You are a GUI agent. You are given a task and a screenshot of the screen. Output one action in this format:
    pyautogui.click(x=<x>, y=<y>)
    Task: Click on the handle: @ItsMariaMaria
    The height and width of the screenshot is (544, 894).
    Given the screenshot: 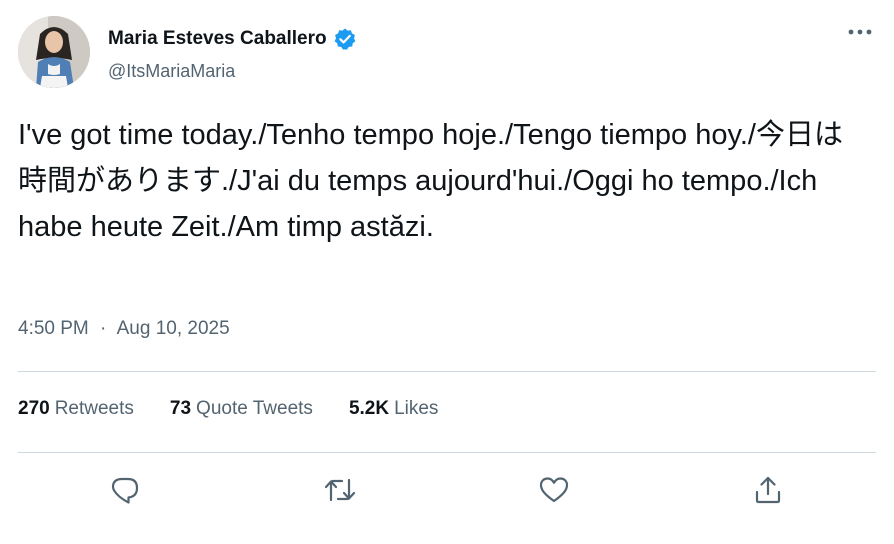 What is the action you would take?
    pyautogui.click(x=171, y=71)
    